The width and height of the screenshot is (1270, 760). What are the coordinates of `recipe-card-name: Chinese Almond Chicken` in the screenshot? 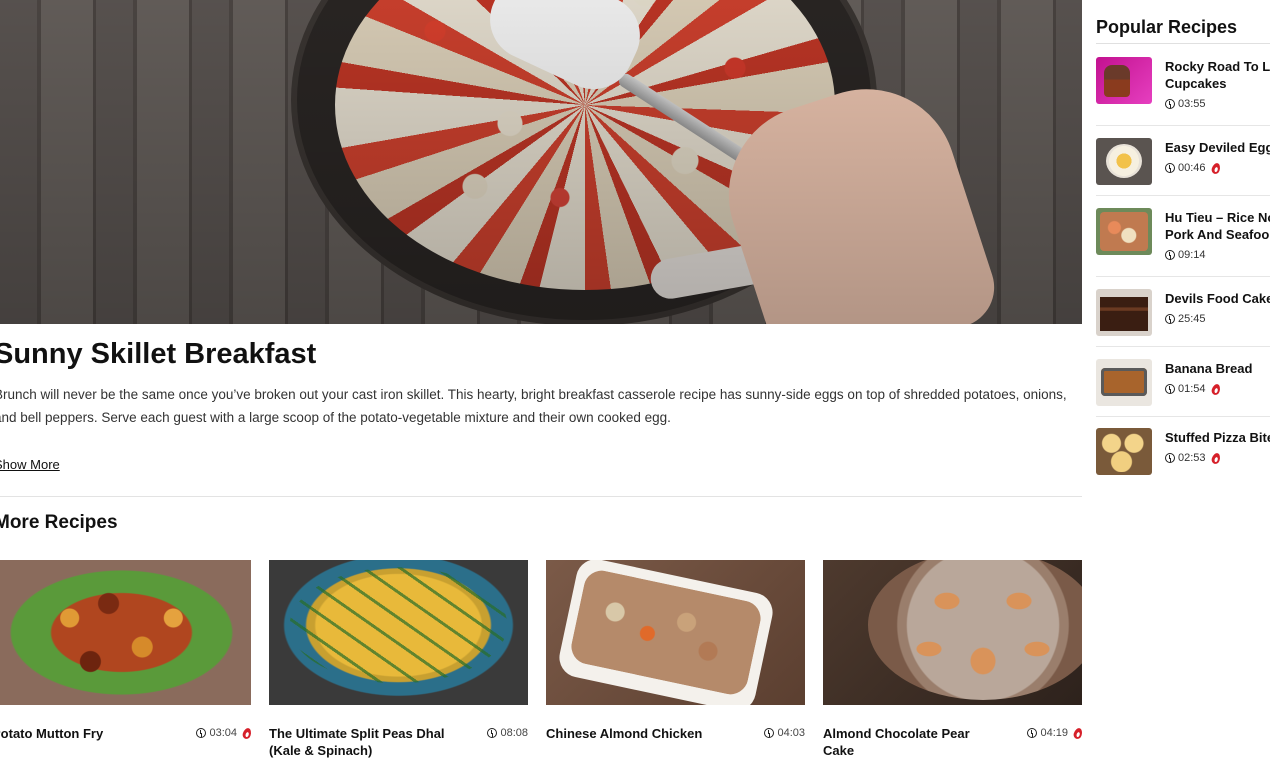 It's located at (636, 733).